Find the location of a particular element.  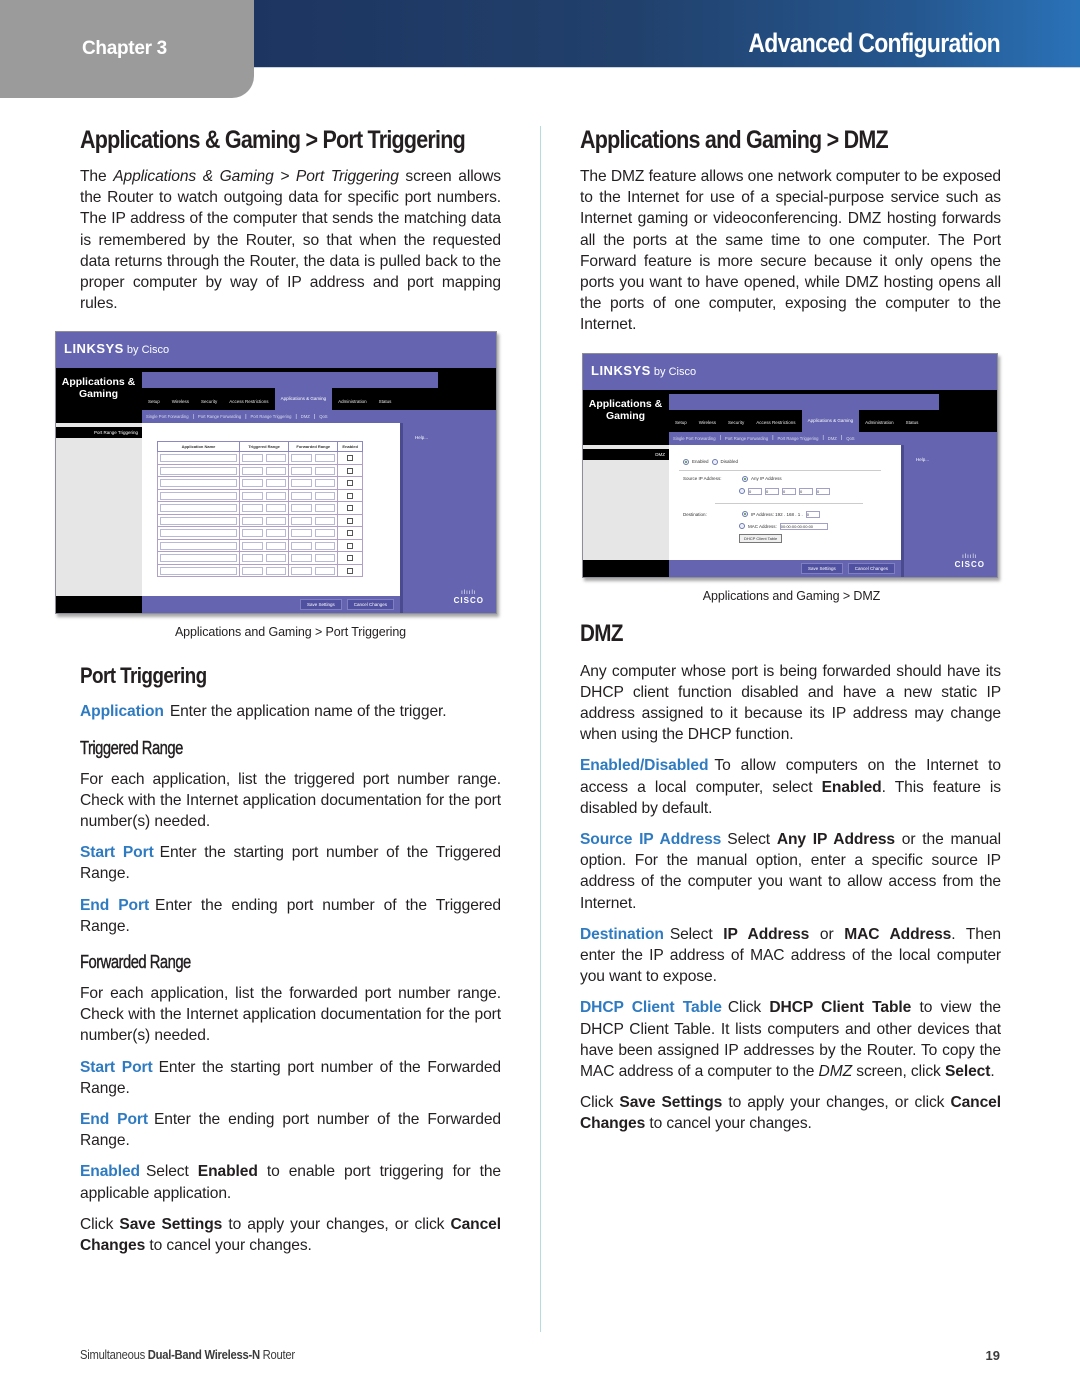

manual-ip-radio is located at coordinates (742, 491).